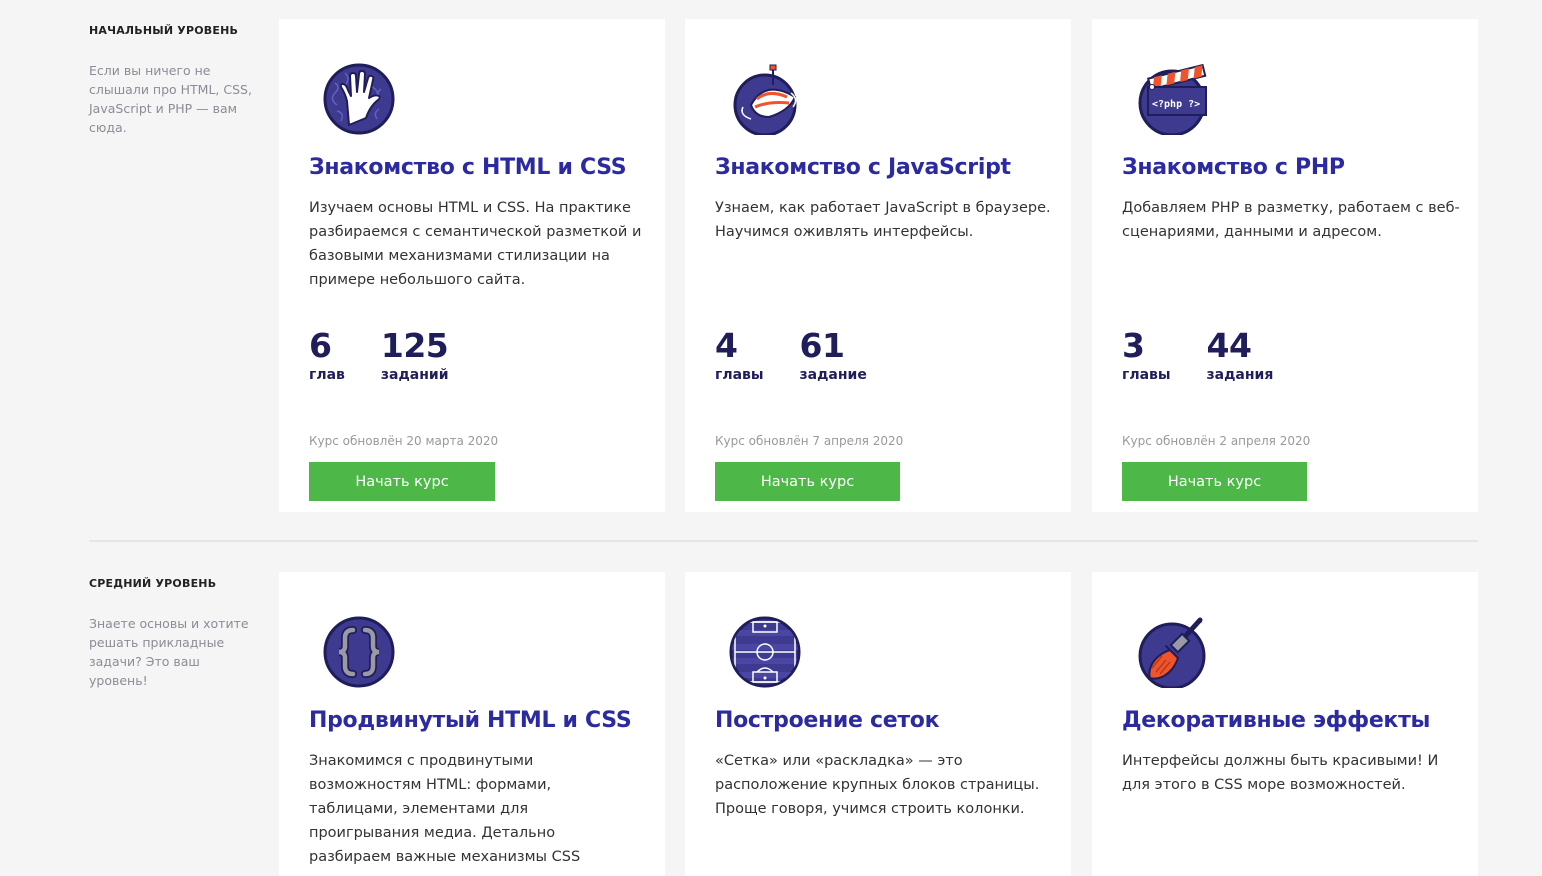 This screenshot has height=876, width=1542. I want to click on course-updated: Курс обновлён 7 апреля 2020, so click(809, 441).